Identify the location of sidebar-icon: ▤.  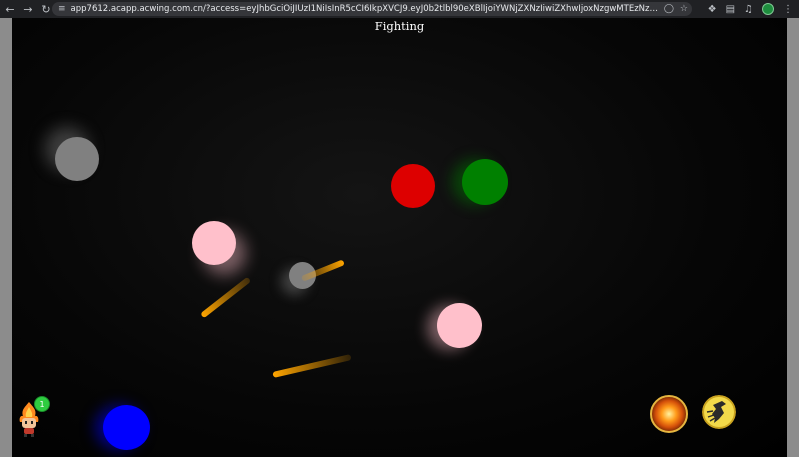
(730, 9).